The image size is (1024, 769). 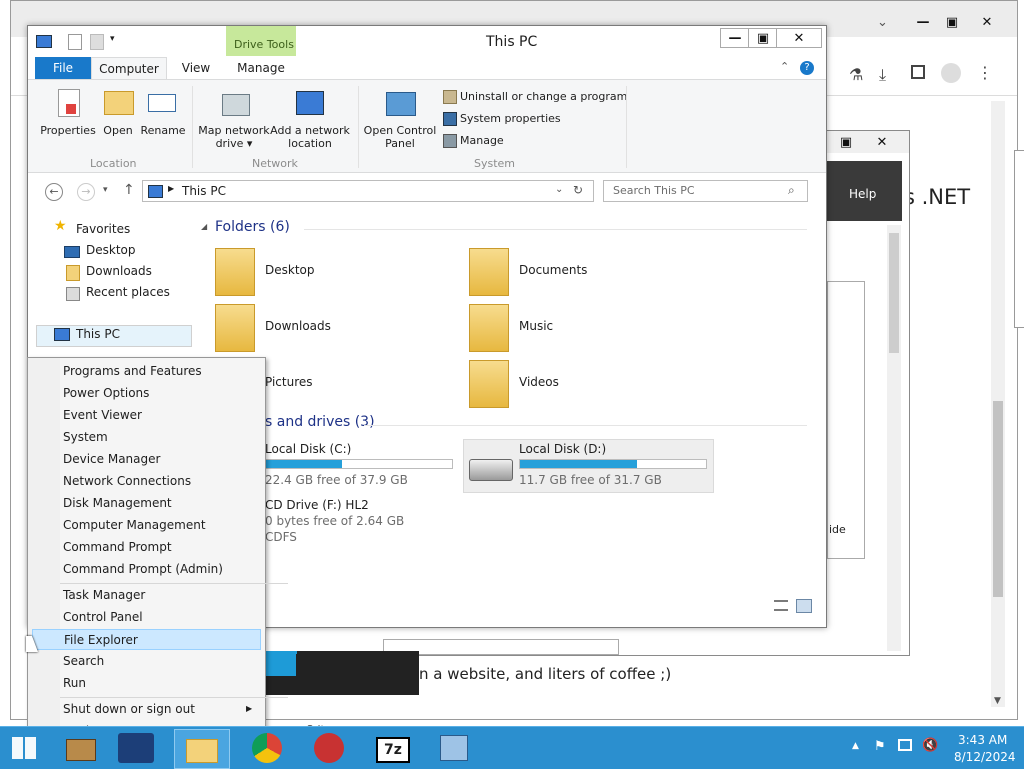 I want to click on menu-item-file-explorer: File Explorer, so click(x=146, y=639).